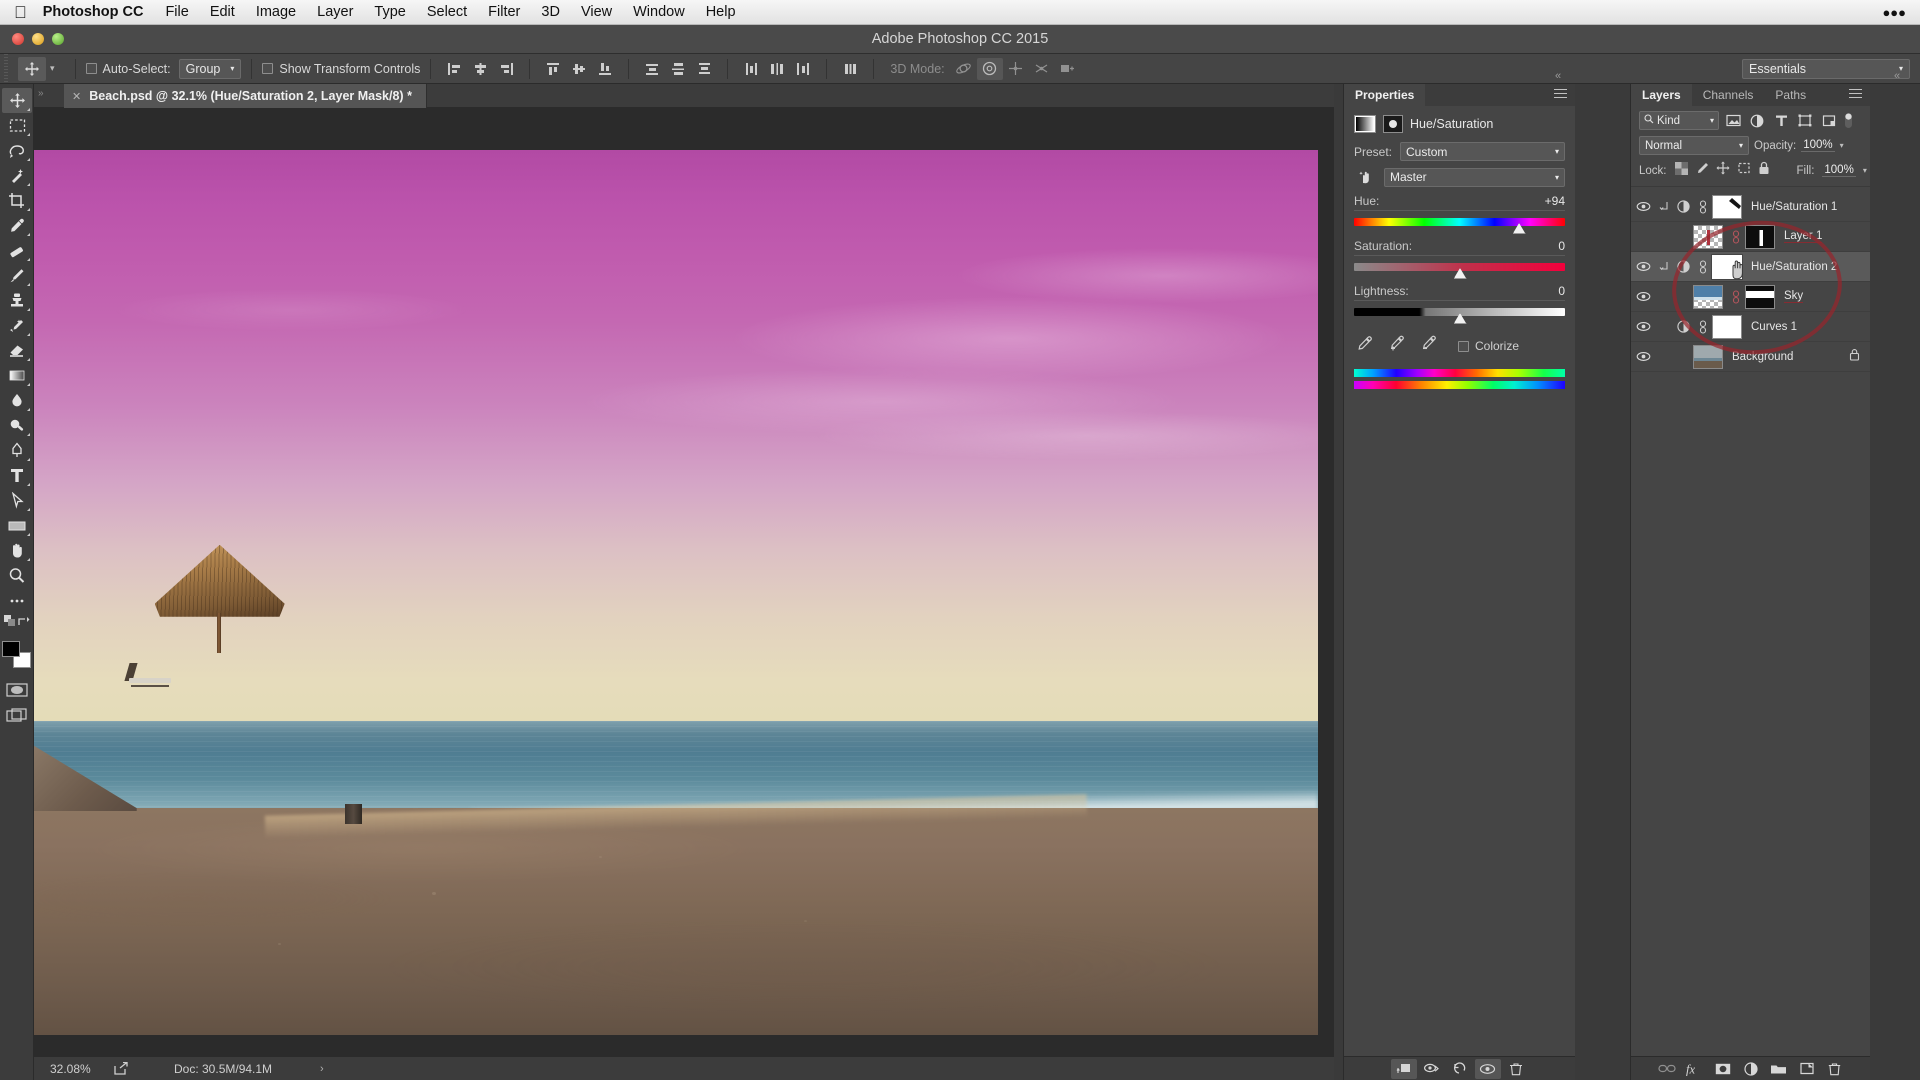 The height and width of the screenshot is (1080, 1920). Describe the element at coordinates (1750, 207) in the screenshot. I see `layer-row-hue-saturation-1: Hue/Saturation 1` at that location.